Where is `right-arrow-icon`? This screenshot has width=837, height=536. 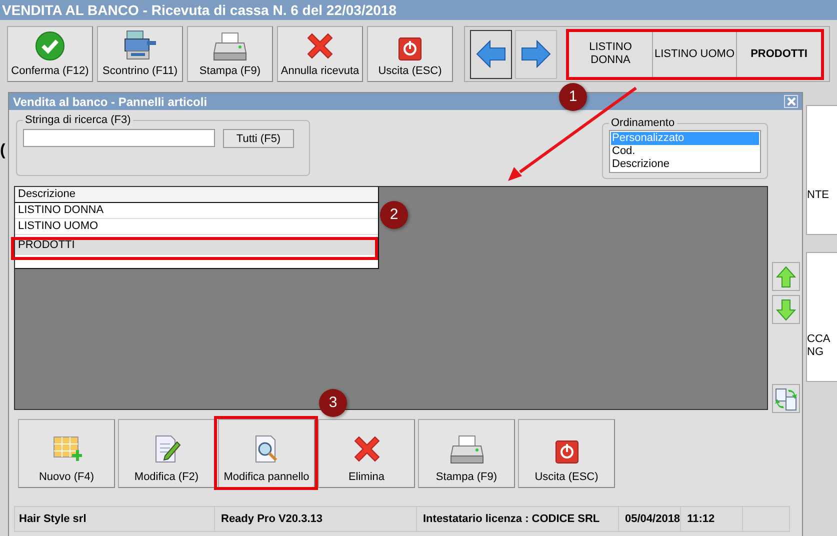
right-arrow-icon is located at coordinates (536, 54).